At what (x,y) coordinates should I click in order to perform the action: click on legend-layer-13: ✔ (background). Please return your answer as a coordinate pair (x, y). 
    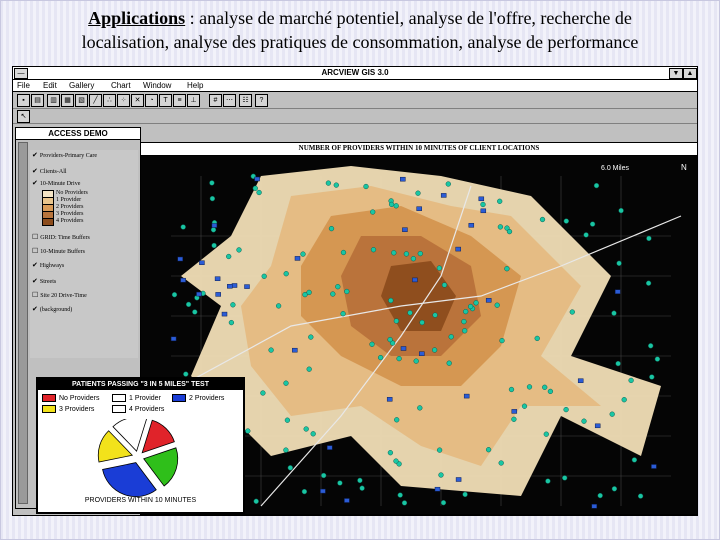
    Looking at the image, I should click on (52, 310).